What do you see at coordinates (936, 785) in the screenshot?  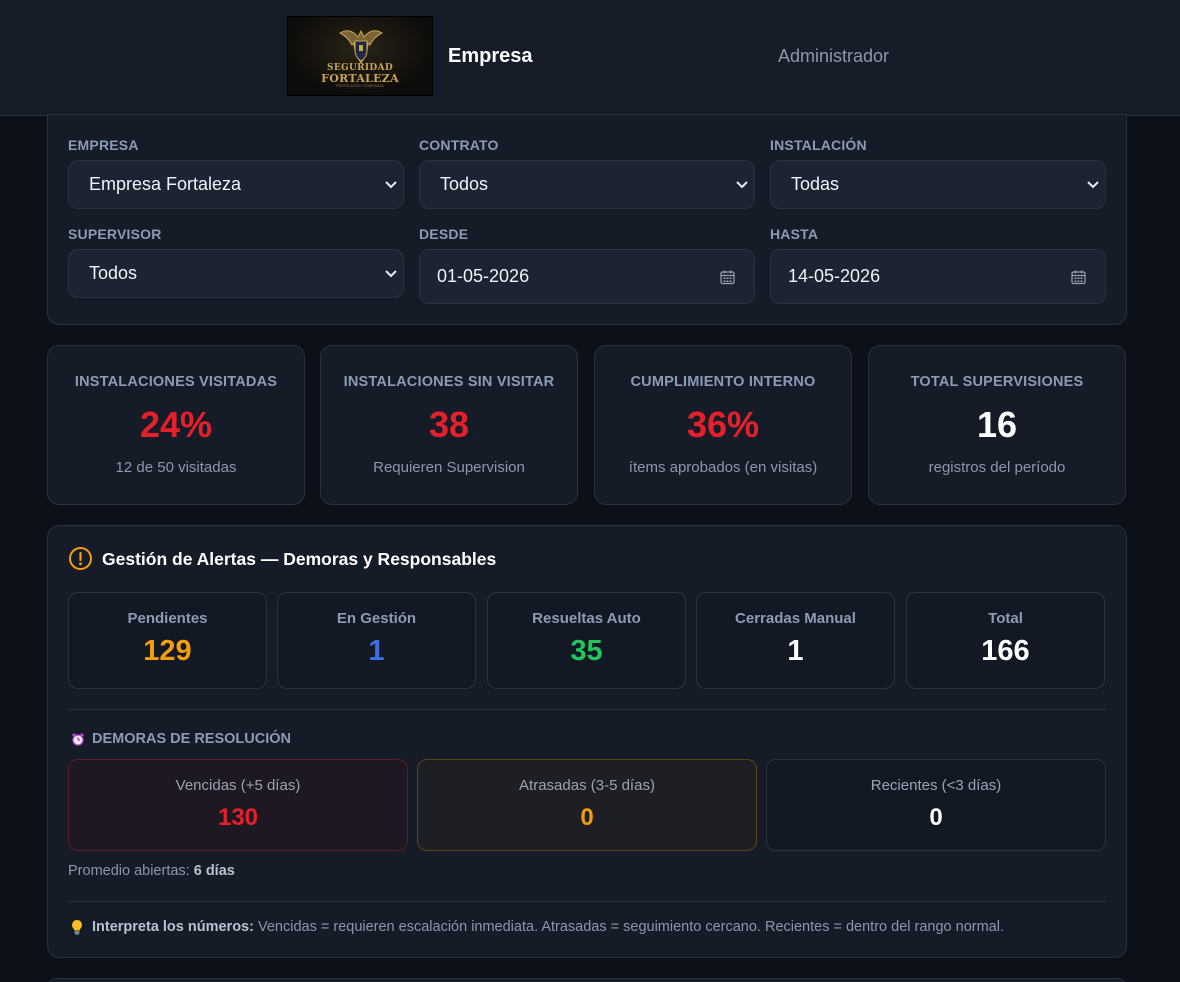 I see `demora-label: Recientes (<3 días)` at bounding box center [936, 785].